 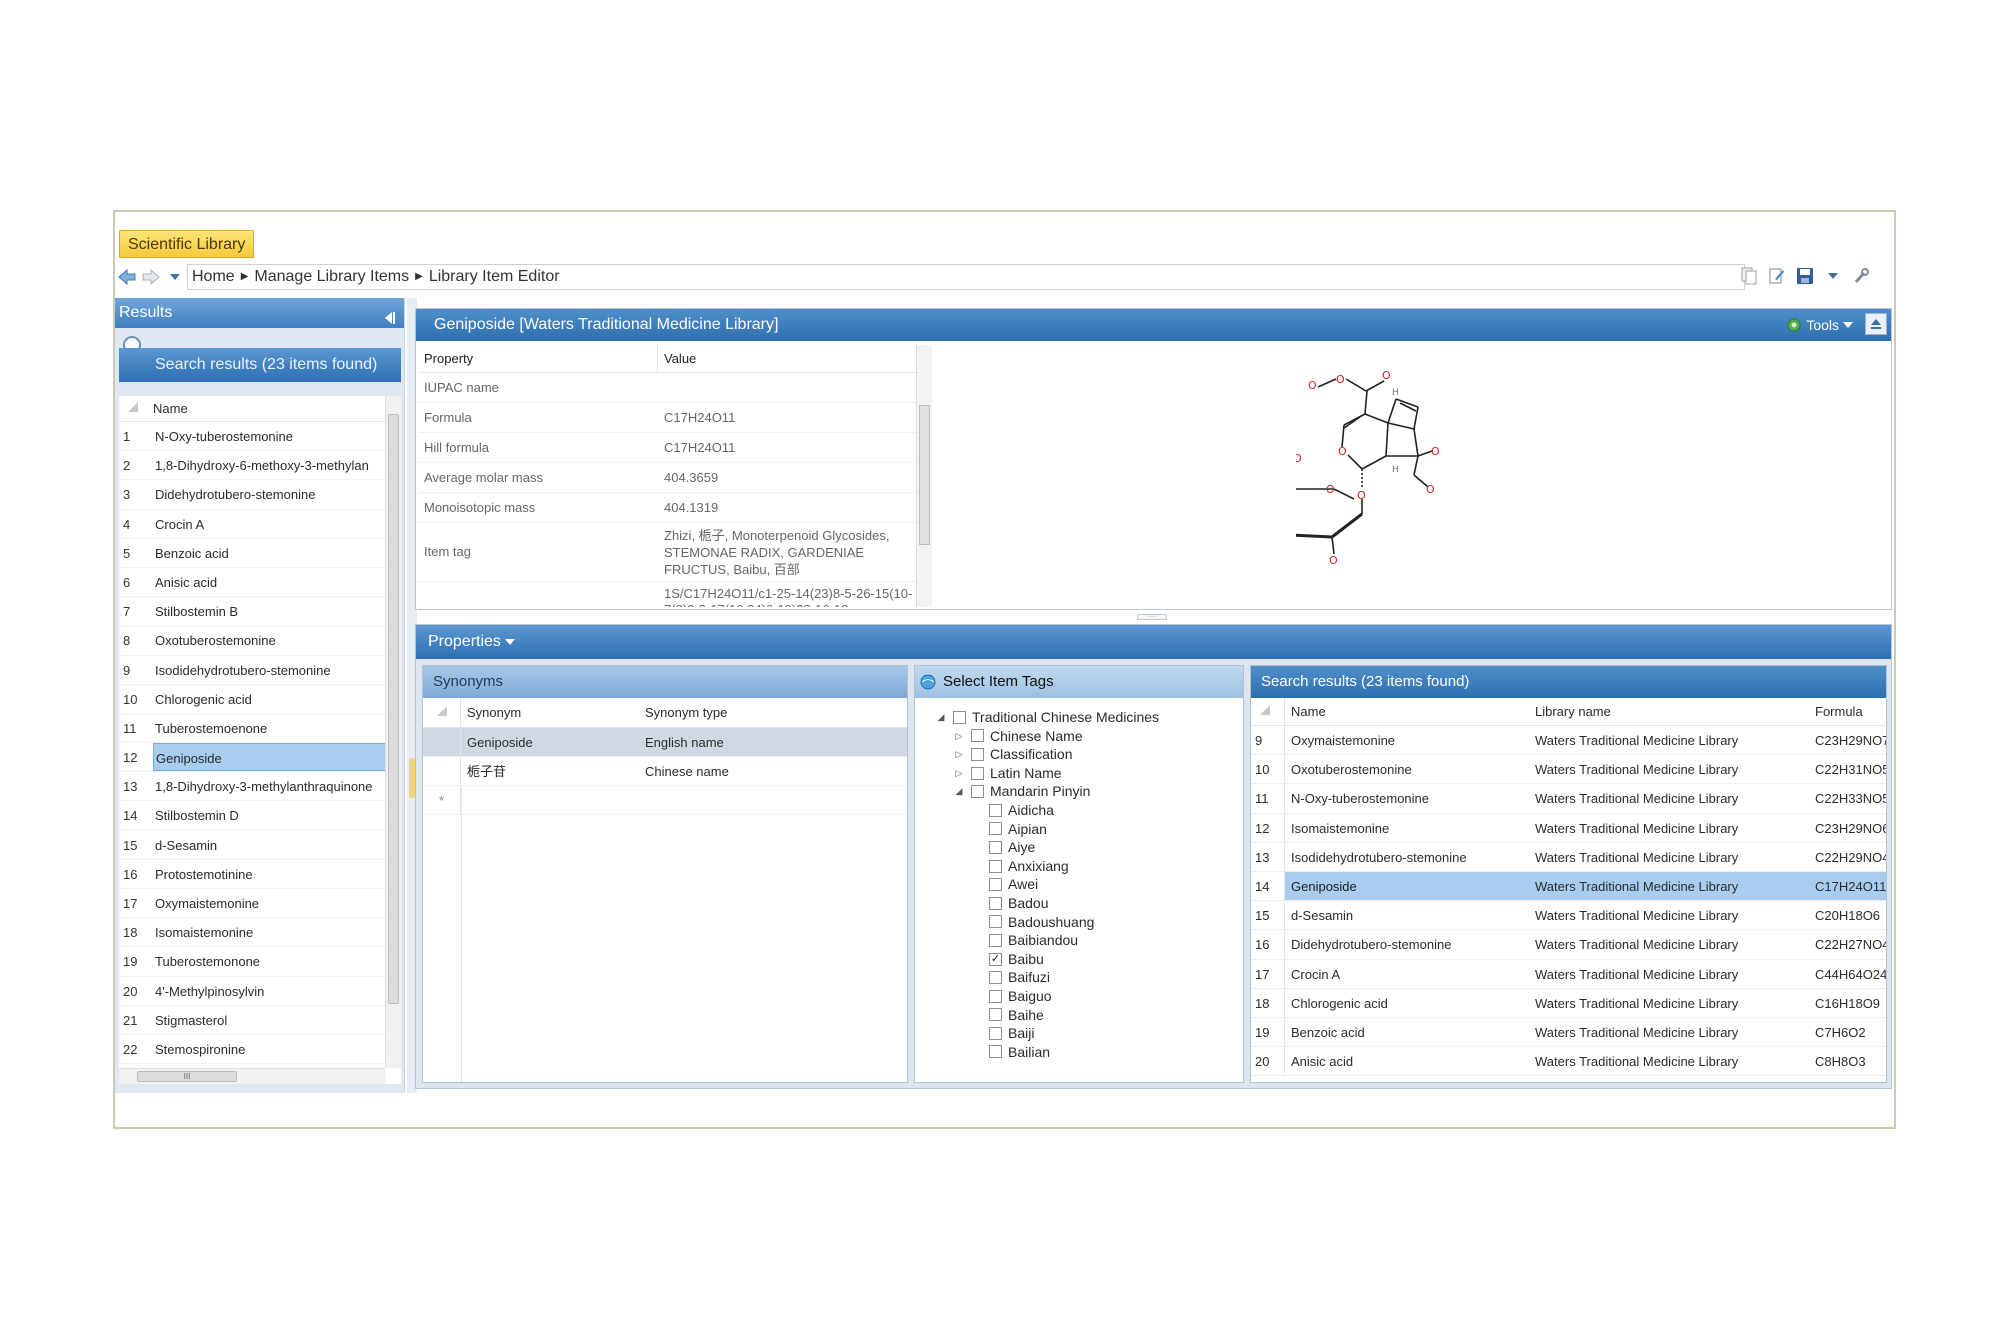 I want to click on synonym-column-header: Synonym, so click(x=550, y=712).